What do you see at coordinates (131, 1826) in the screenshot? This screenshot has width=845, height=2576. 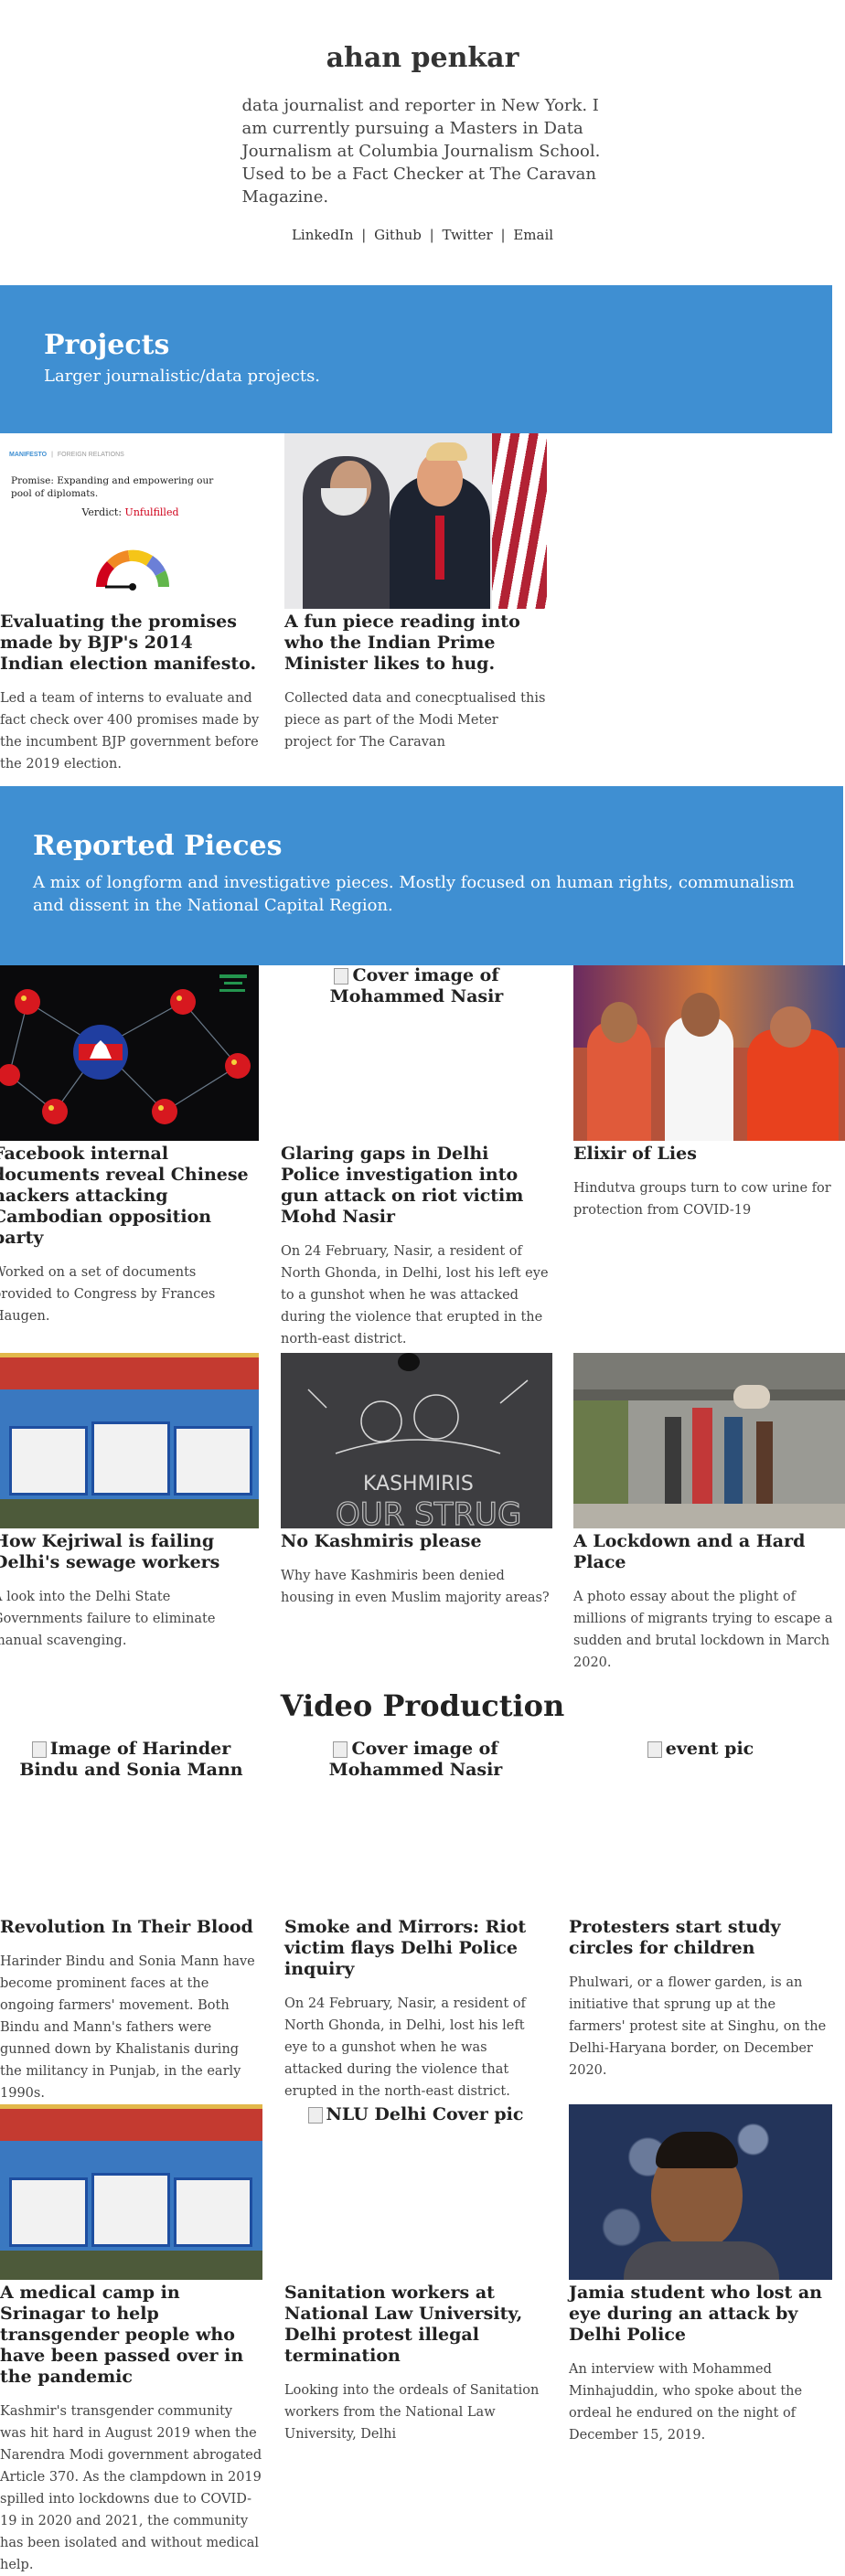 I see `bindu-mann-image: Image of Harinder Bindu and Sonia Mann` at bounding box center [131, 1826].